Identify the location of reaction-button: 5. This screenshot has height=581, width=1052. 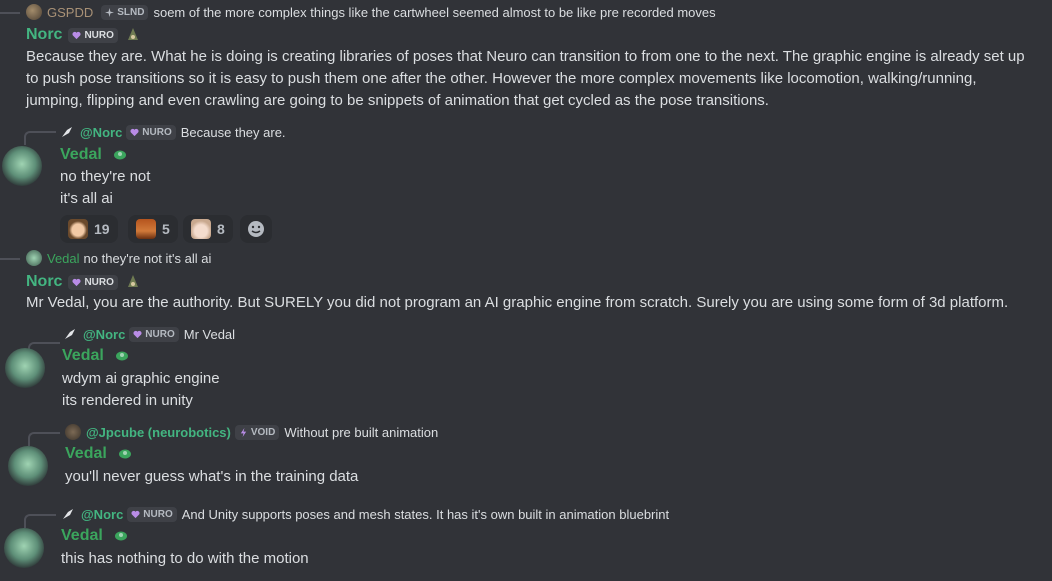
(153, 229).